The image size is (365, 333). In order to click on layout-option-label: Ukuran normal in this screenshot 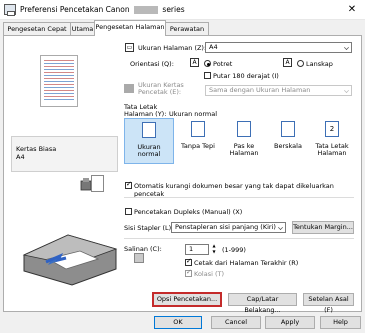, I will do `click(149, 150)`.